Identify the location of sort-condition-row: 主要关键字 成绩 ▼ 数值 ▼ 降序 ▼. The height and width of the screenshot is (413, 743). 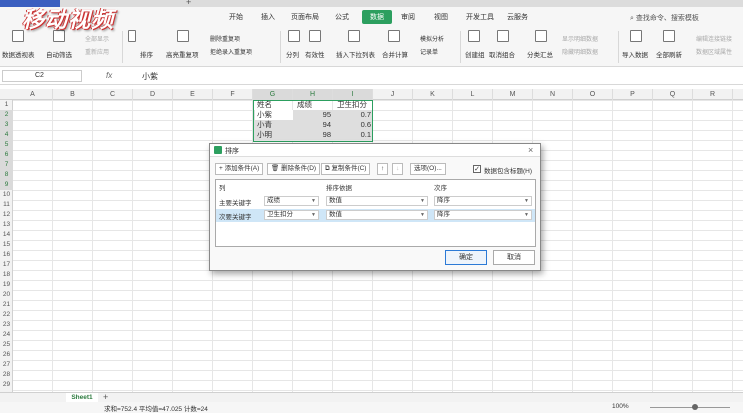
(375, 201).